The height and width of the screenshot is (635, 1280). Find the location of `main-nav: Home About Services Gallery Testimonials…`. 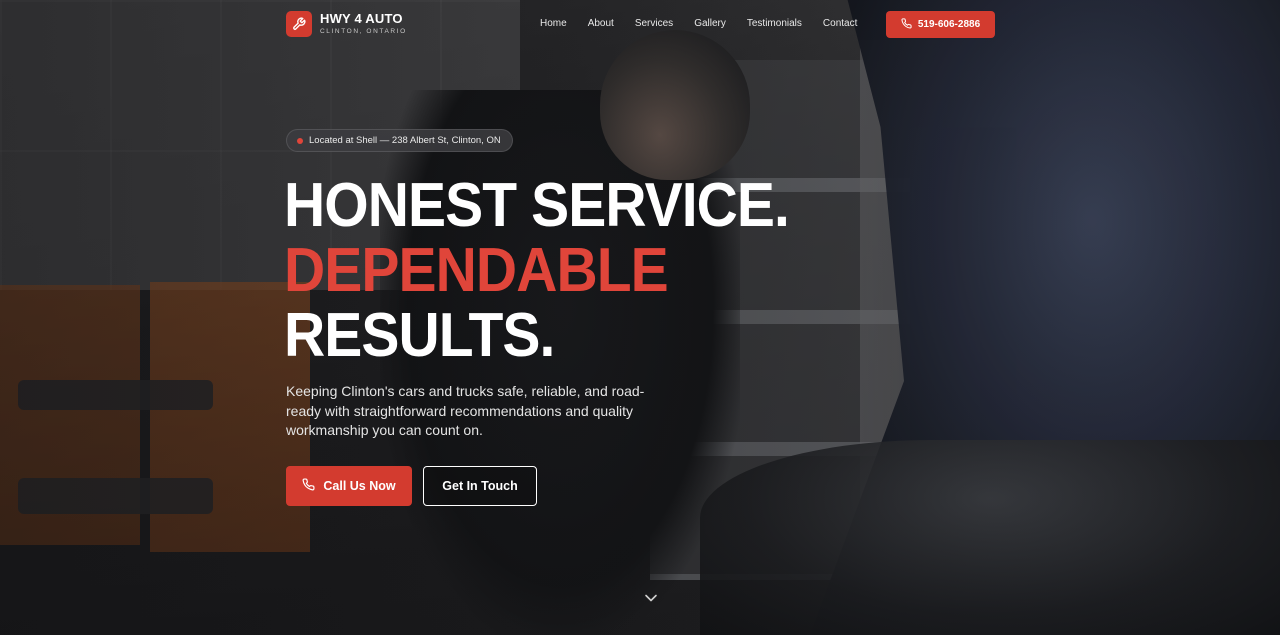

main-nav: Home About Services Gallery Testimonials… is located at coordinates (698, 23).